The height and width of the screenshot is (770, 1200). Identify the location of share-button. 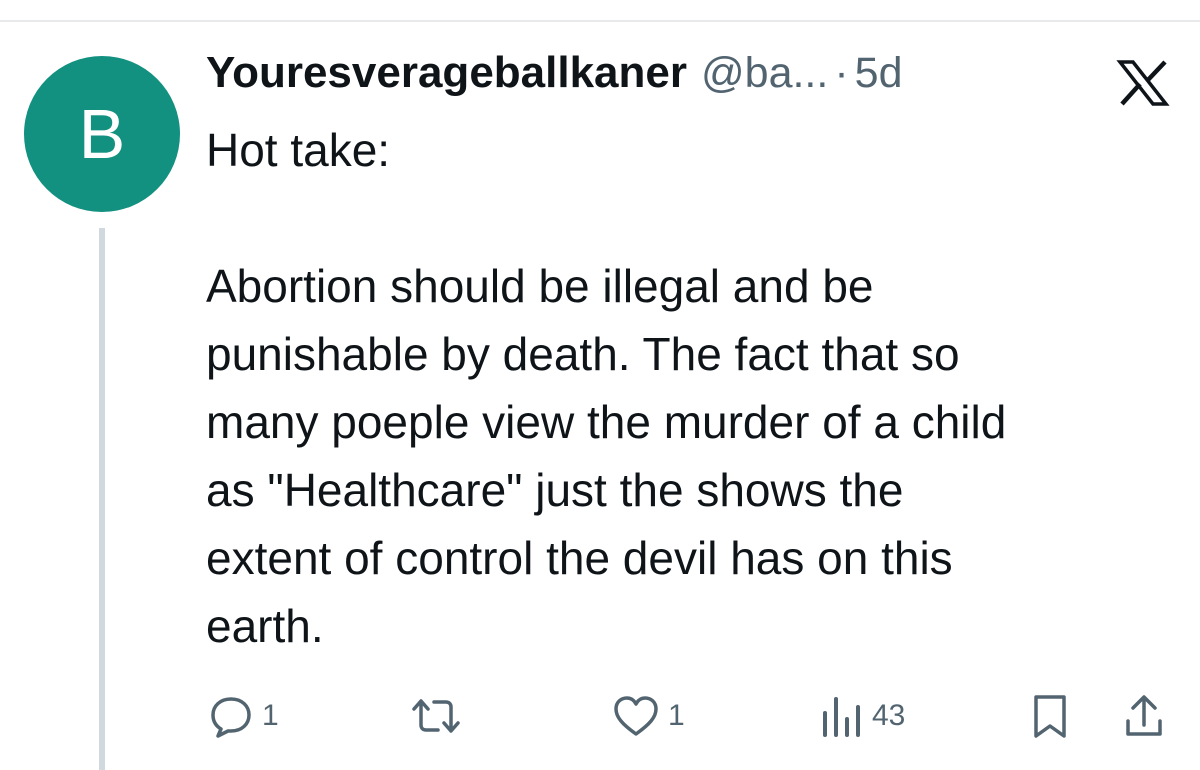
(1144, 716).